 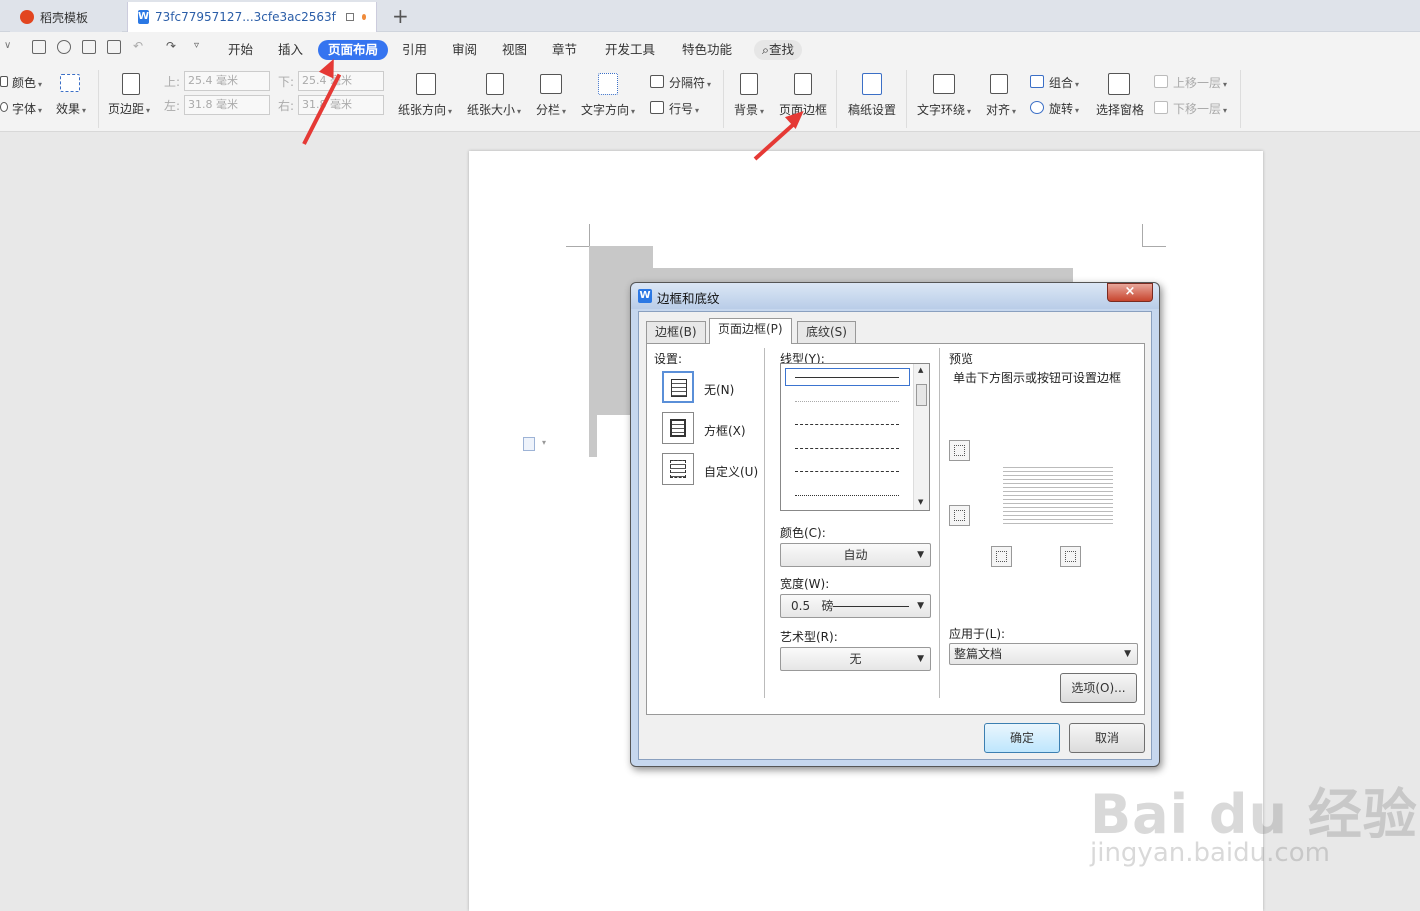 I want to click on line-style-dashed, so click(x=847, y=424).